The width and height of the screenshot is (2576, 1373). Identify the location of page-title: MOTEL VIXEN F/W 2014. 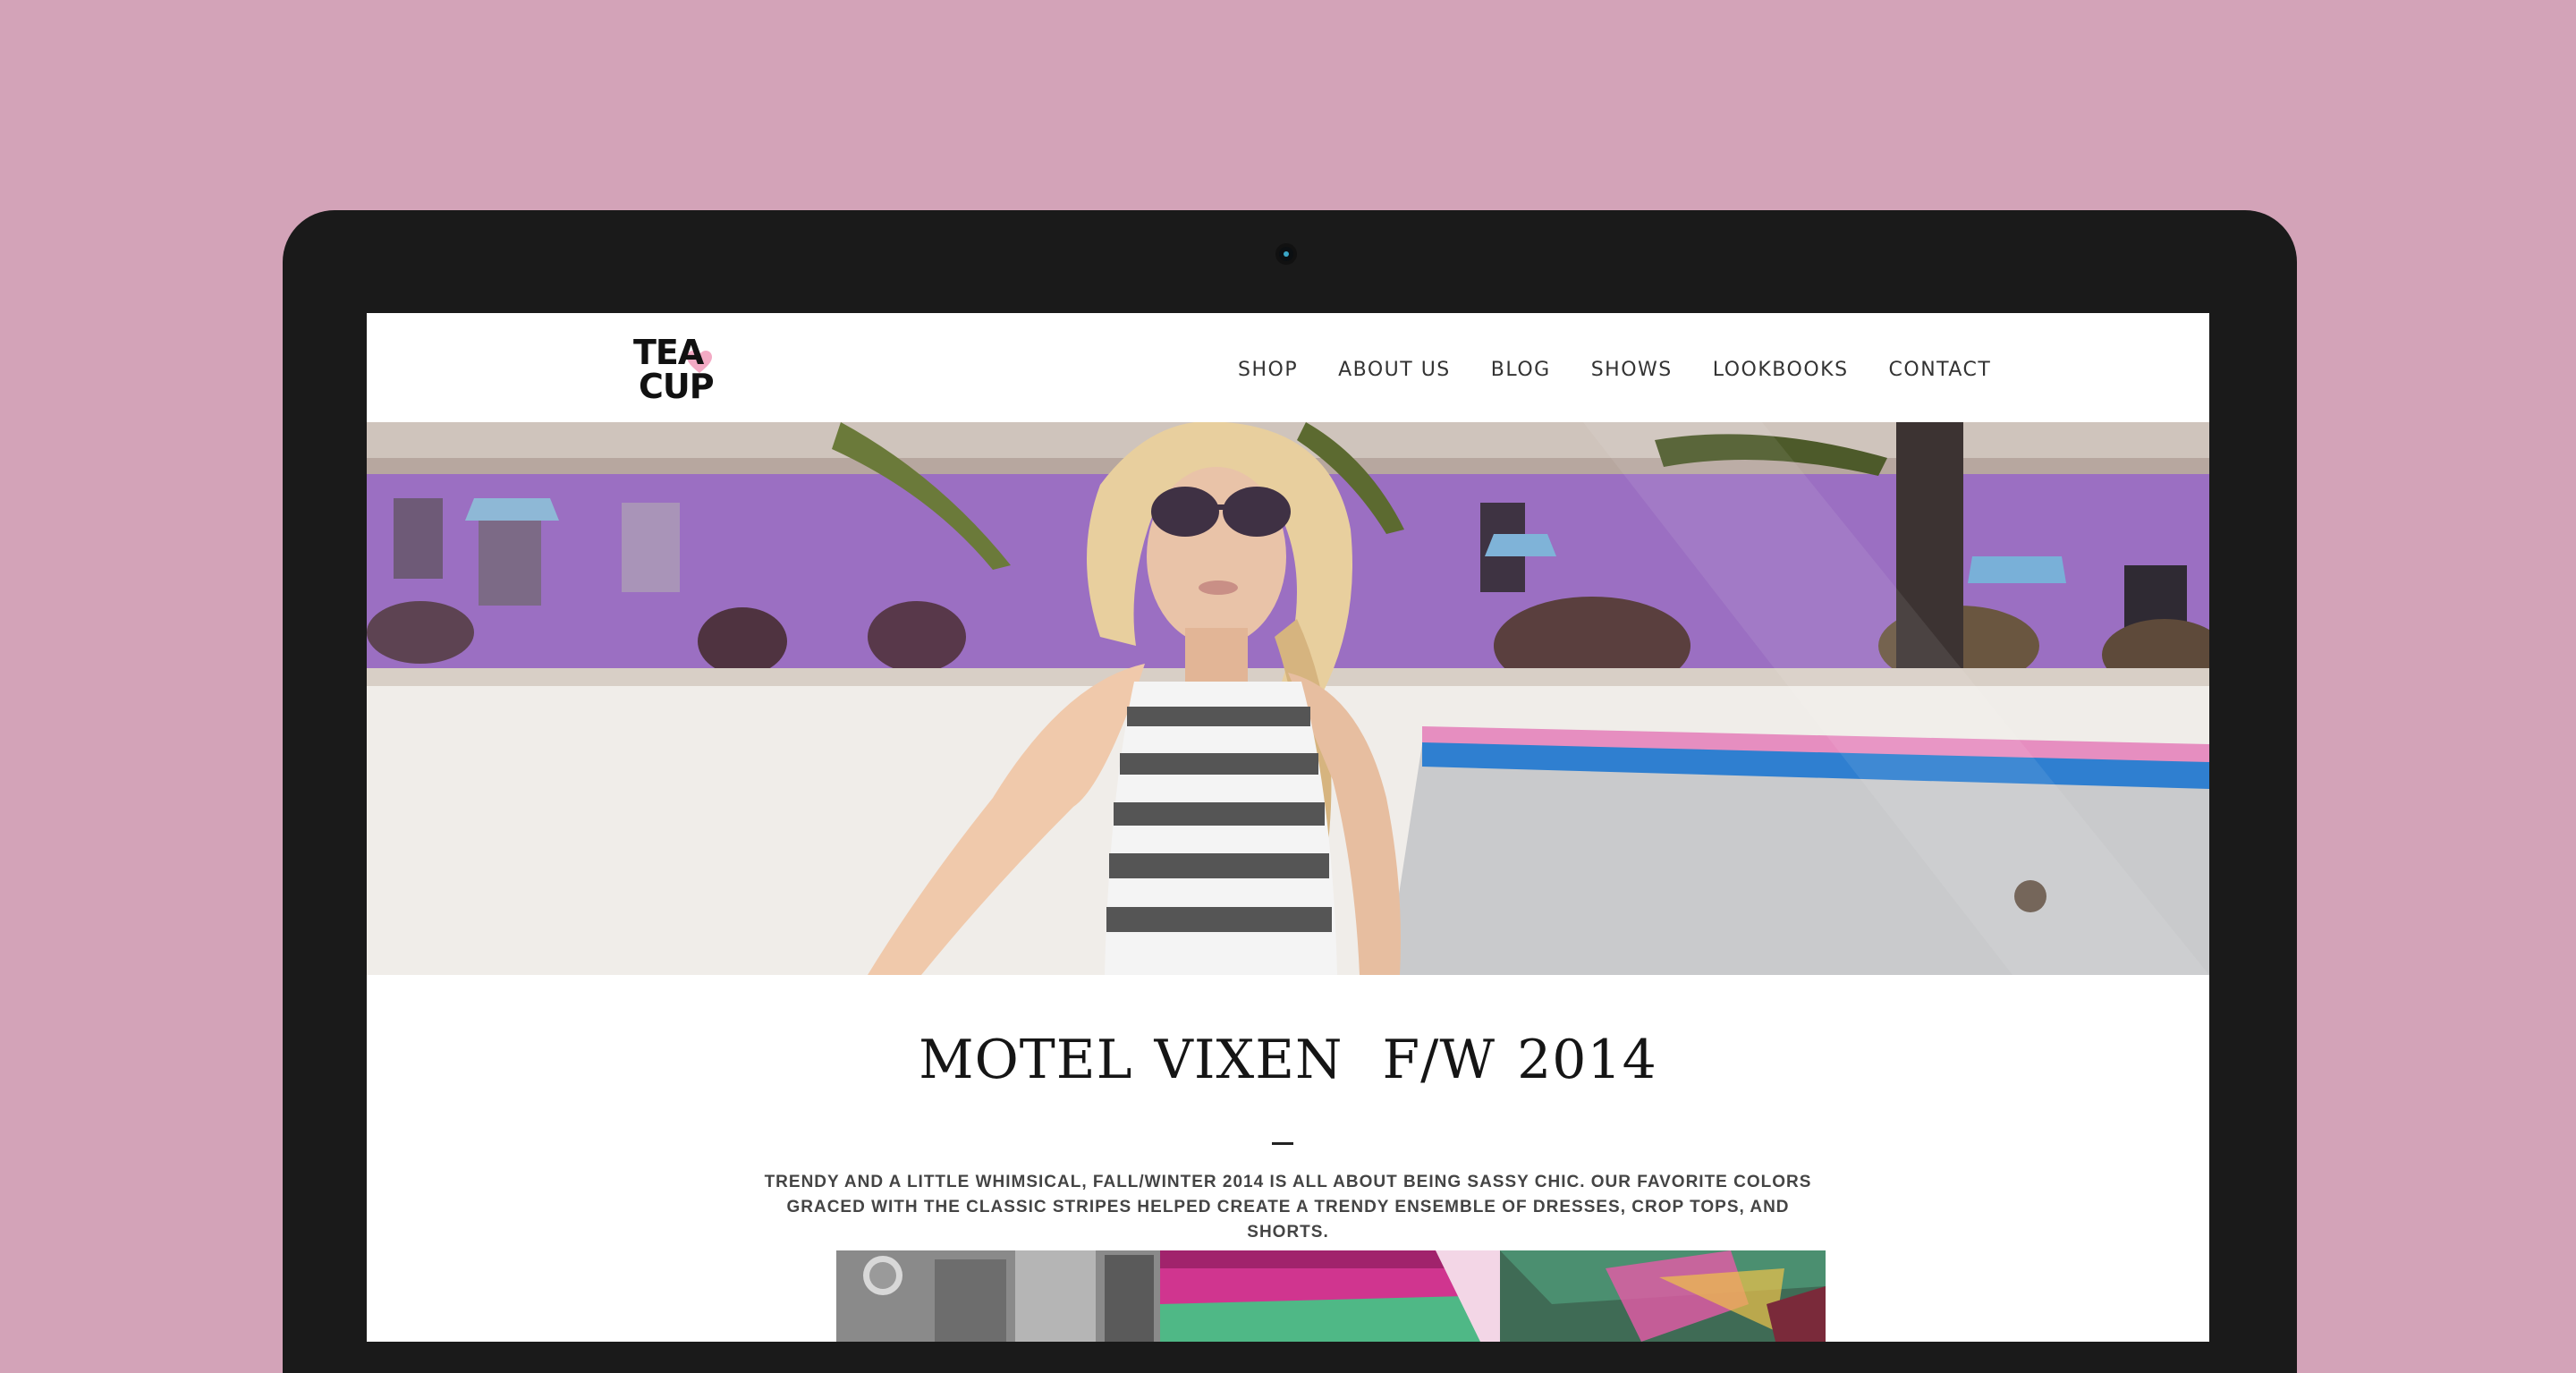
(1288, 1060).